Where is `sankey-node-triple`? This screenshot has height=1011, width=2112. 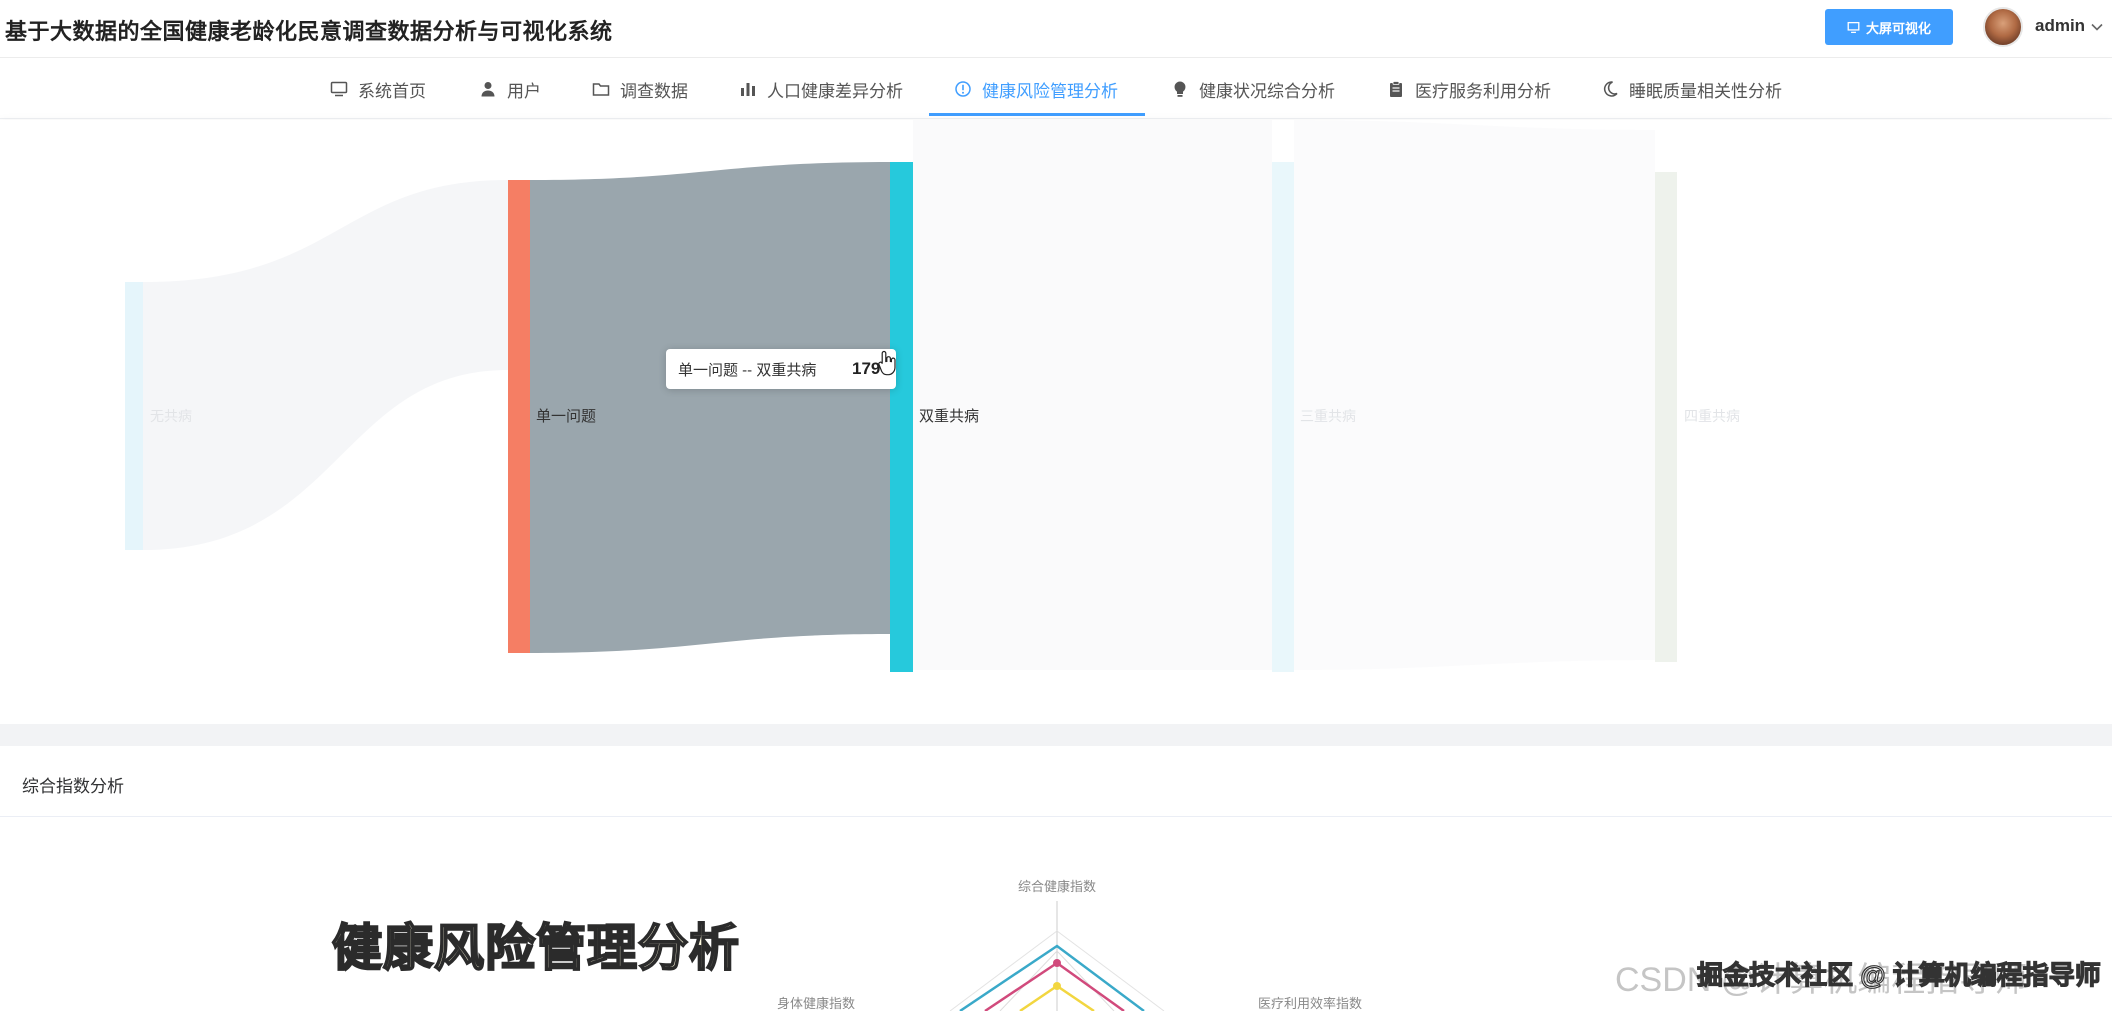 sankey-node-triple is located at coordinates (1283, 417).